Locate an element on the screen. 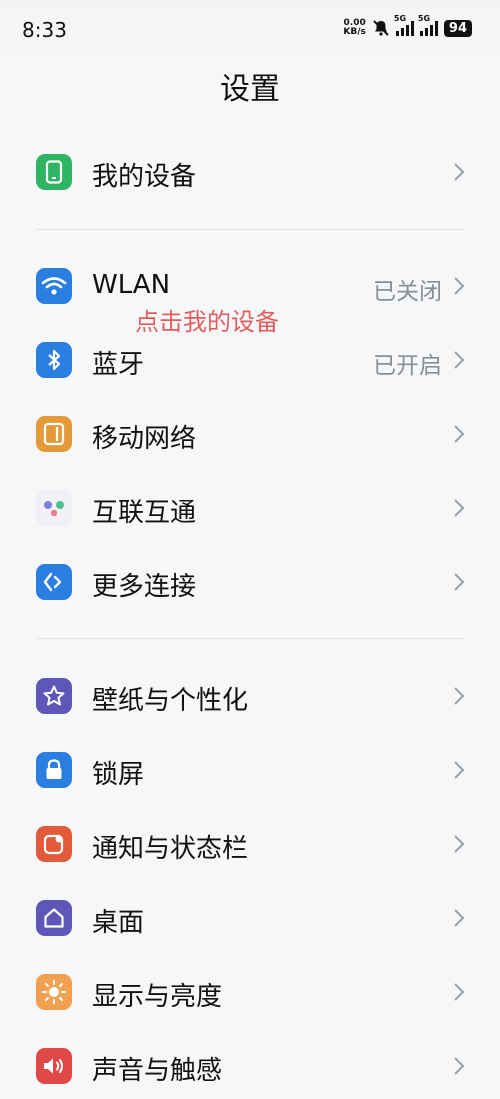 The width and height of the screenshot is (500, 1099). settings-item-label: 蓝牙 is located at coordinates (118, 365).